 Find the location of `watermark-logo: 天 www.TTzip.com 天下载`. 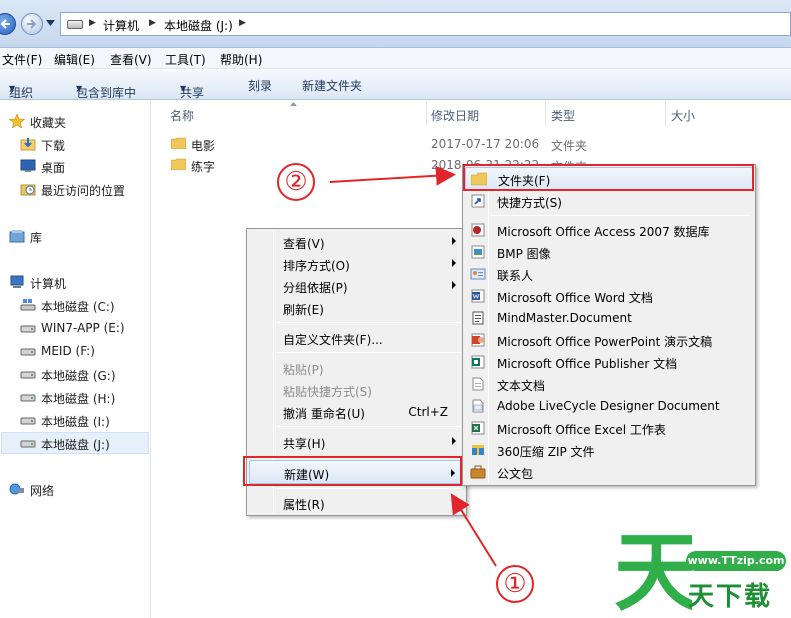

watermark-logo: 天 www.TTzip.com 天下载 is located at coordinates (701, 568).